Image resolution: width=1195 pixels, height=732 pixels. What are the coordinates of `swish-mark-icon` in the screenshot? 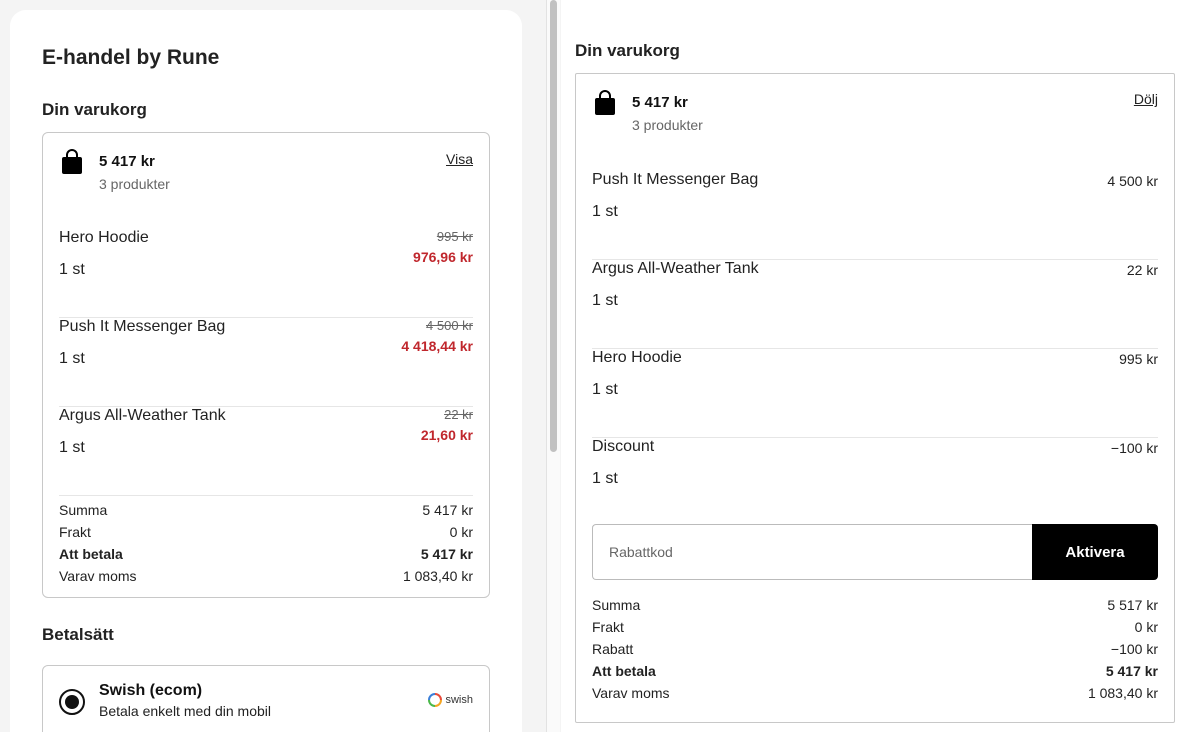 It's located at (435, 700).